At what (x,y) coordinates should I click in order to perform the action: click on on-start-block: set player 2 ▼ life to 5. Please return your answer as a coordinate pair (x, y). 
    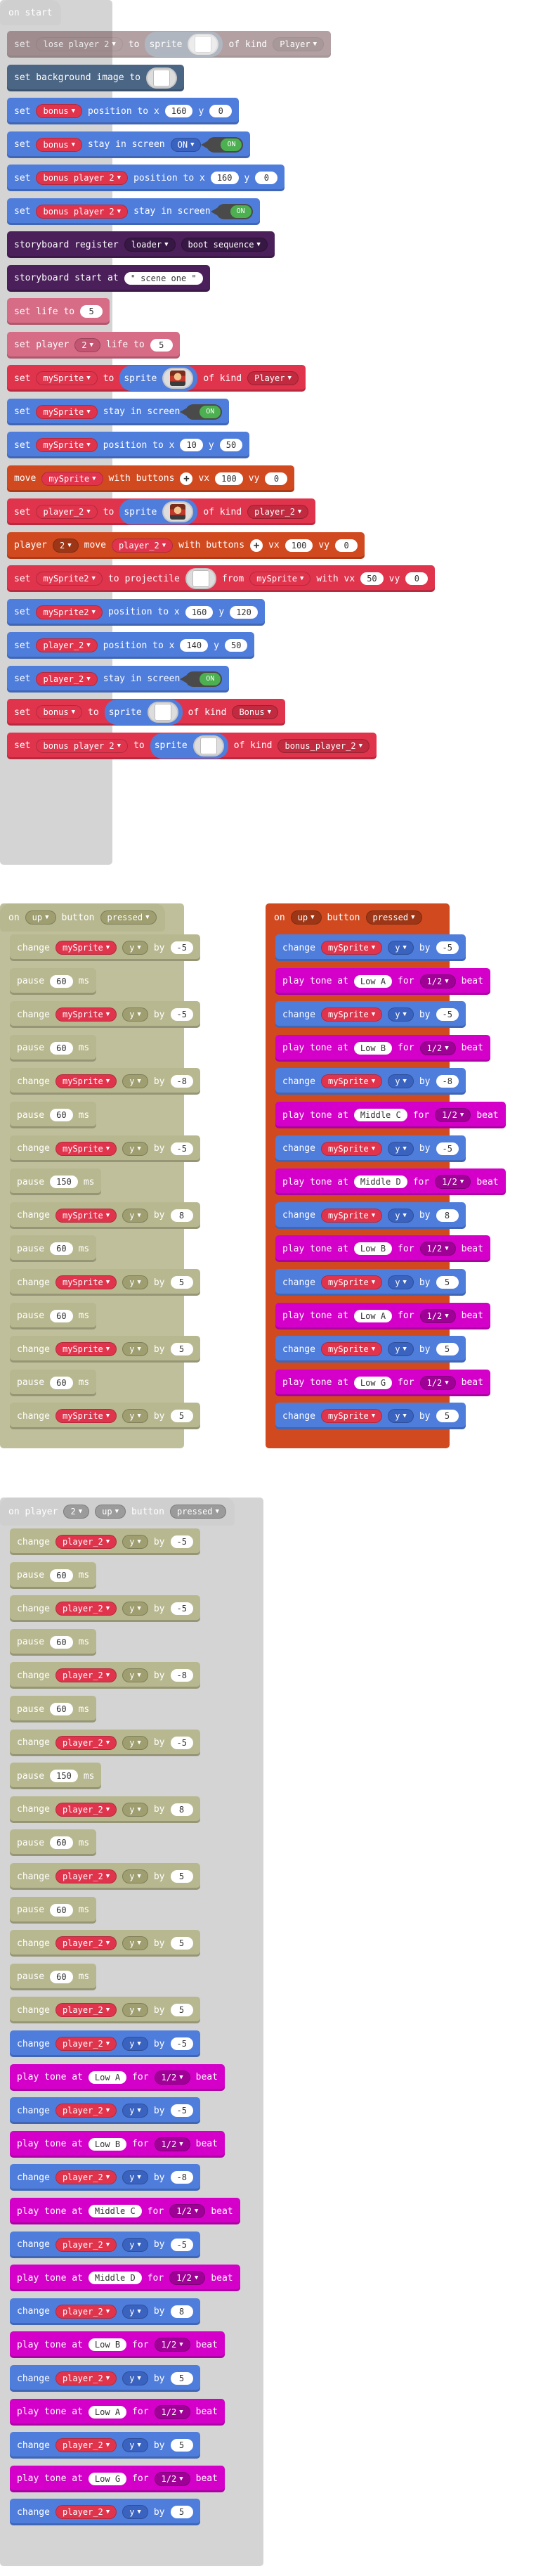
    Looking at the image, I should click on (93, 345).